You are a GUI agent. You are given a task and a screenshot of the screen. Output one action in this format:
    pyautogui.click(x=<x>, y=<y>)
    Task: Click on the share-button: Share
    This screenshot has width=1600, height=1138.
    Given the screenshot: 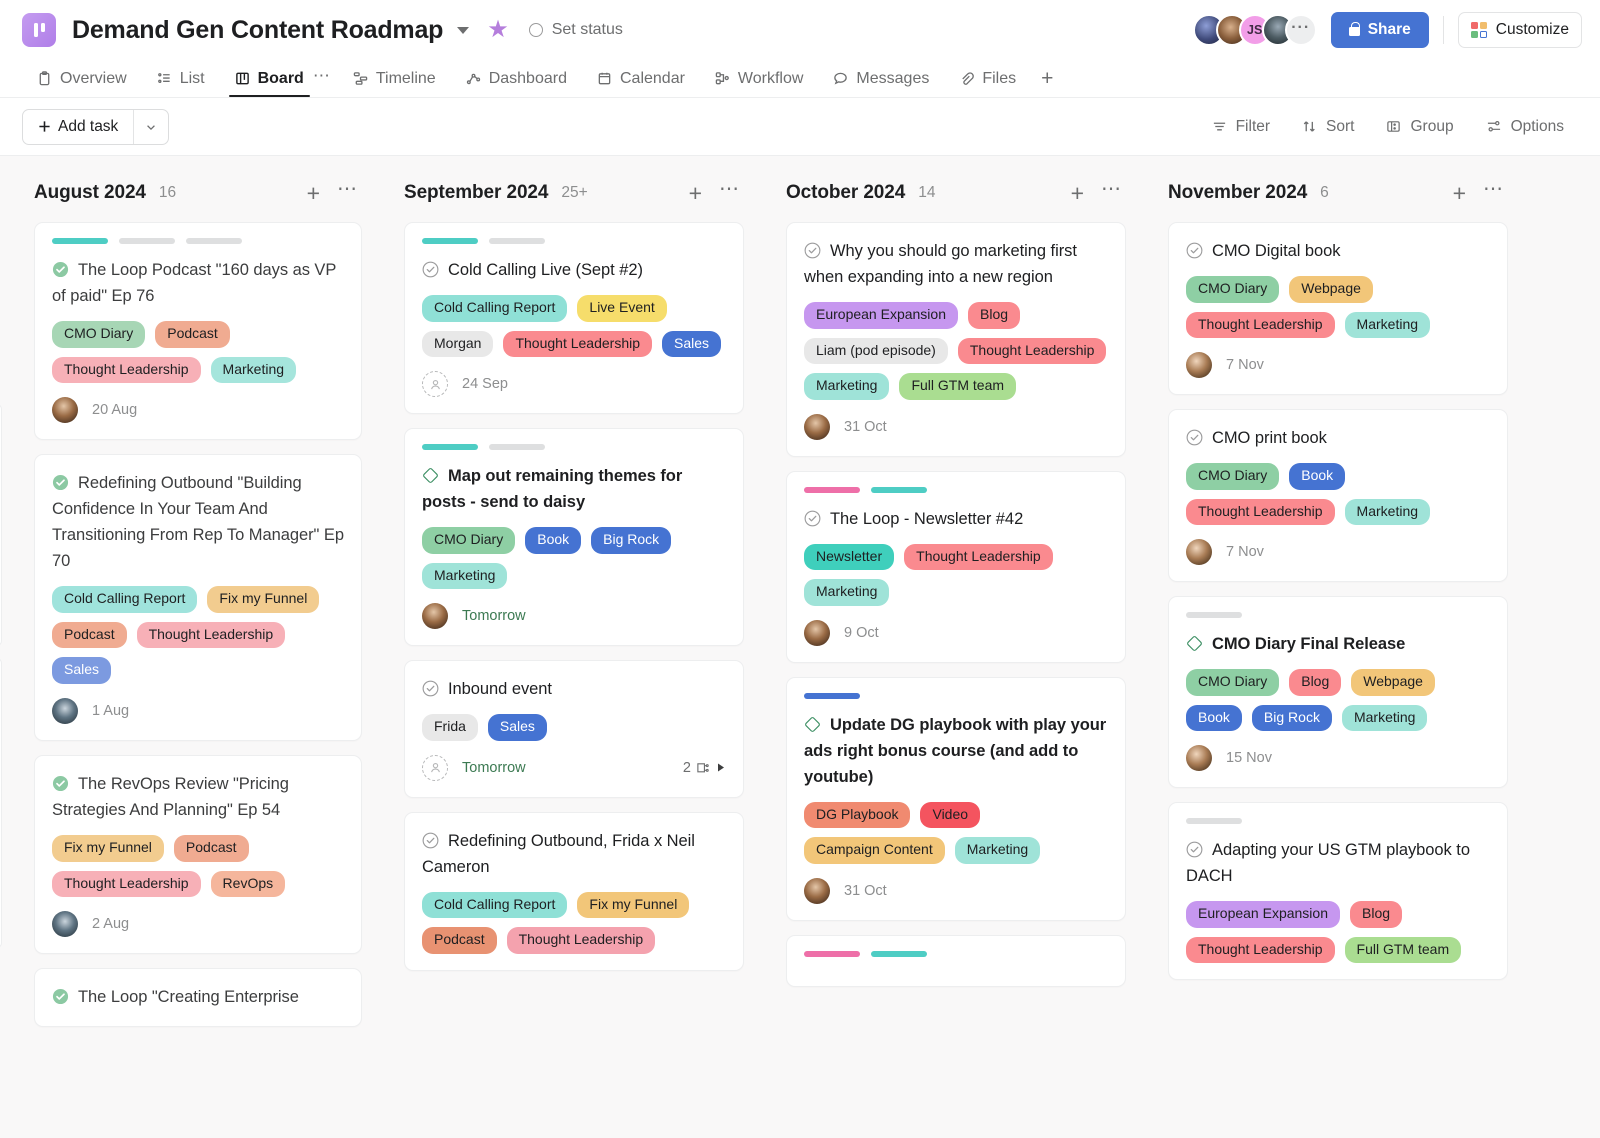 What is the action you would take?
    pyautogui.click(x=1379, y=30)
    